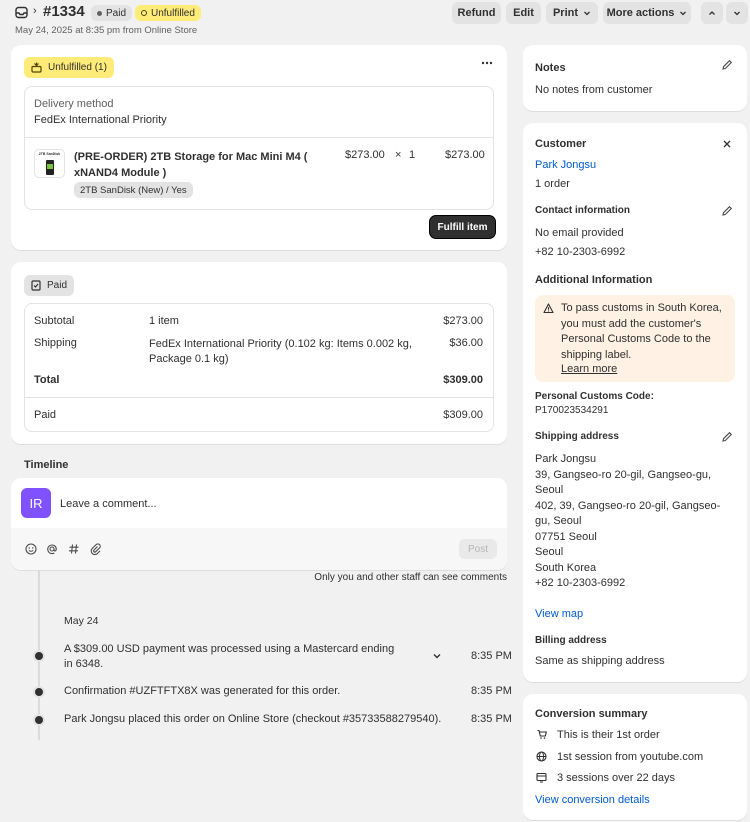 This screenshot has height=822, width=750. What do you see at coordinates (566, 567) in the screenshot?
I see `address-line: South Korea` at bounding box center [566, 567].